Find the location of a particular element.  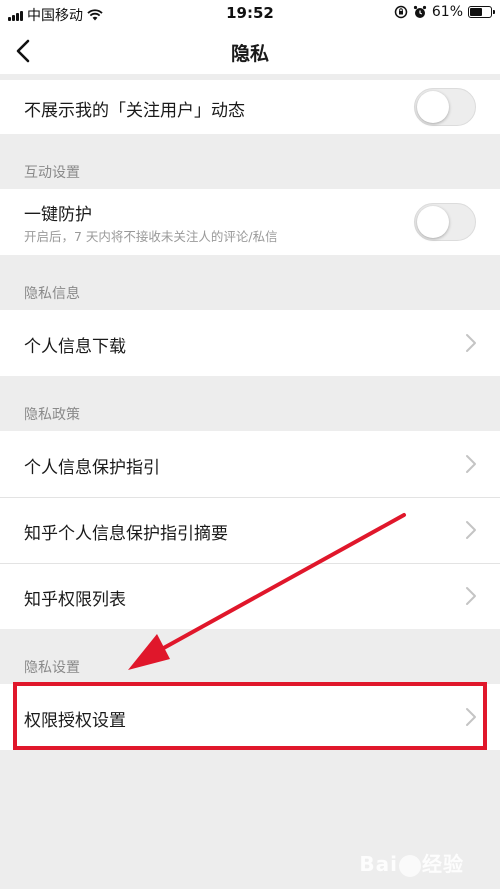

paw-logo-icon is located at coordinates (410, 865).